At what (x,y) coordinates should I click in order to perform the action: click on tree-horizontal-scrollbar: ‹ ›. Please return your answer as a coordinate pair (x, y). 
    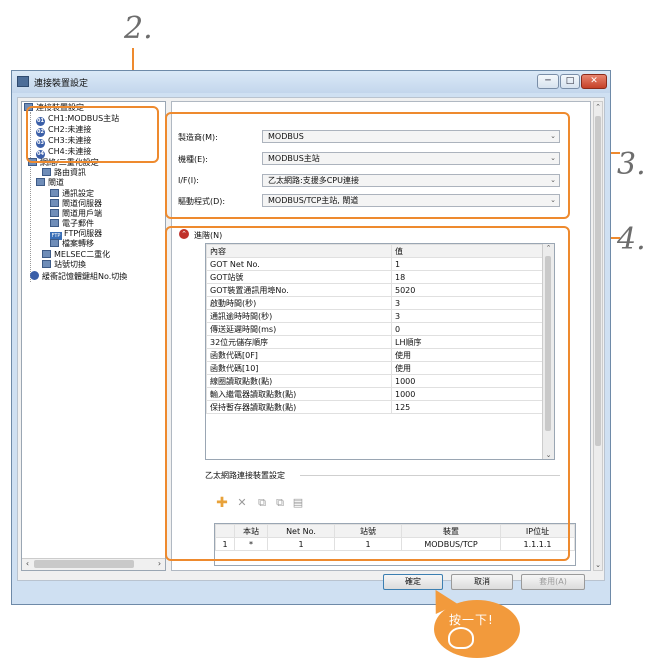
    Looking at the image, I should click on (93, 564).